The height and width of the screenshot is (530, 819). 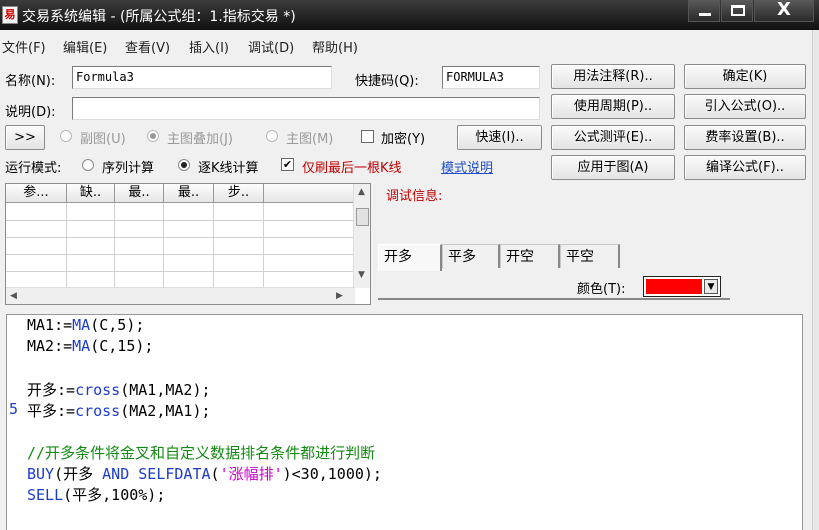 What do you see at coordinates (50, 346) in the screenshot?
I see `code-token: MA2:=` at bounding box center [50, 346].